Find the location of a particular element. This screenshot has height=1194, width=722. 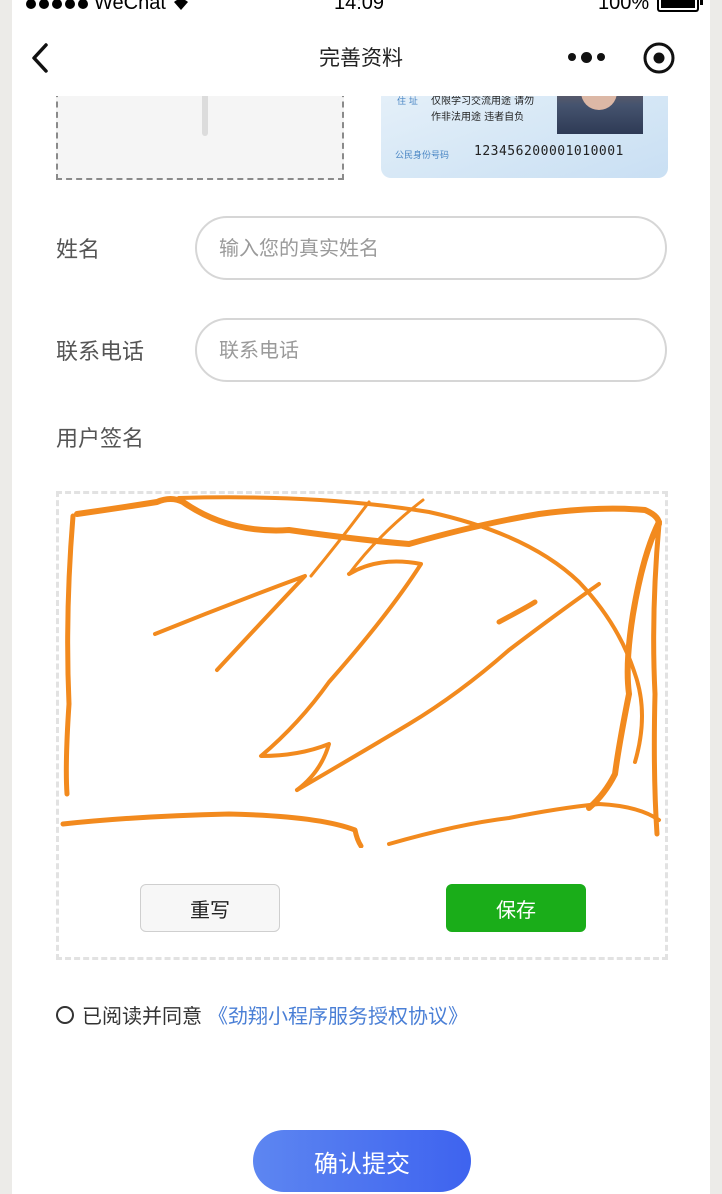

upload-placeholder-bar is located at coordinates (205, 114).